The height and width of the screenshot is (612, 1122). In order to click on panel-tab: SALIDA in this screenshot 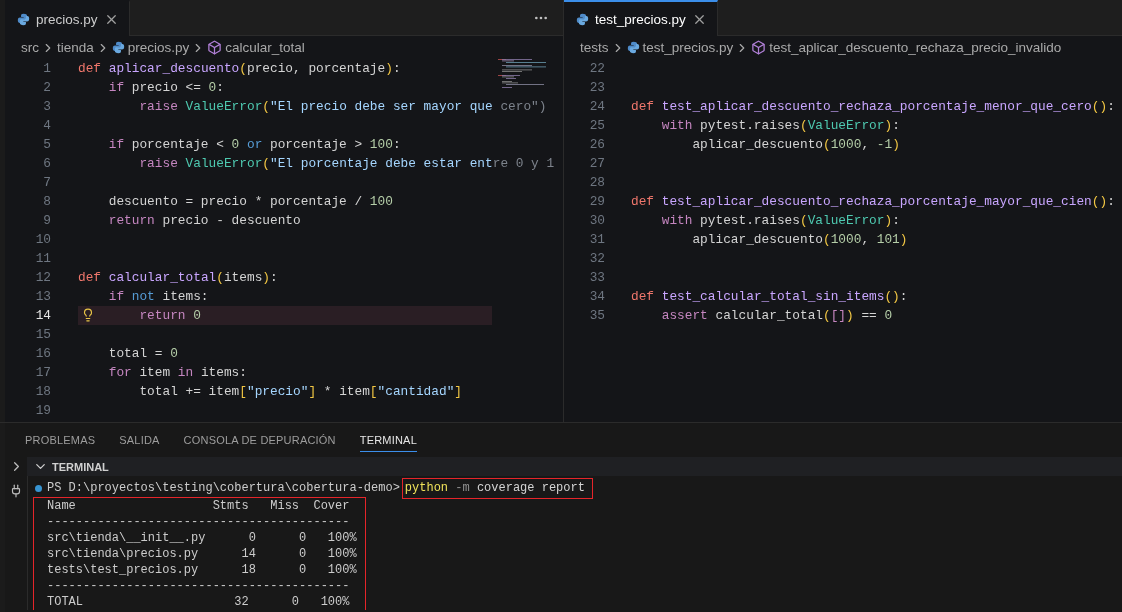, I will do `click(139, 440)`.